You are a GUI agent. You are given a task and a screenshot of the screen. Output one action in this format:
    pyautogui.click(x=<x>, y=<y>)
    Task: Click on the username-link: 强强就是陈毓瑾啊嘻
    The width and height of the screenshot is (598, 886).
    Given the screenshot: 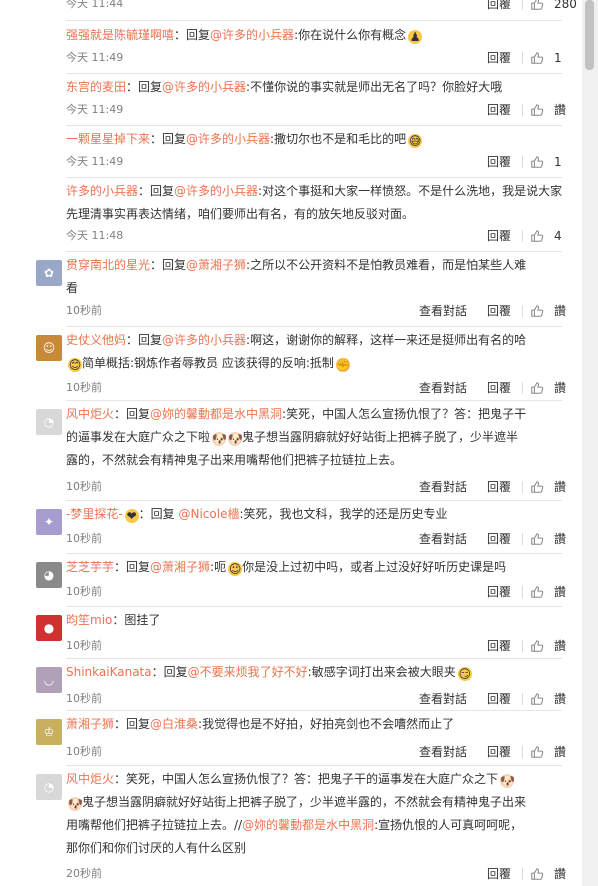 What is the action you would take?
    pyautogui.click(x=120, y=35)
    